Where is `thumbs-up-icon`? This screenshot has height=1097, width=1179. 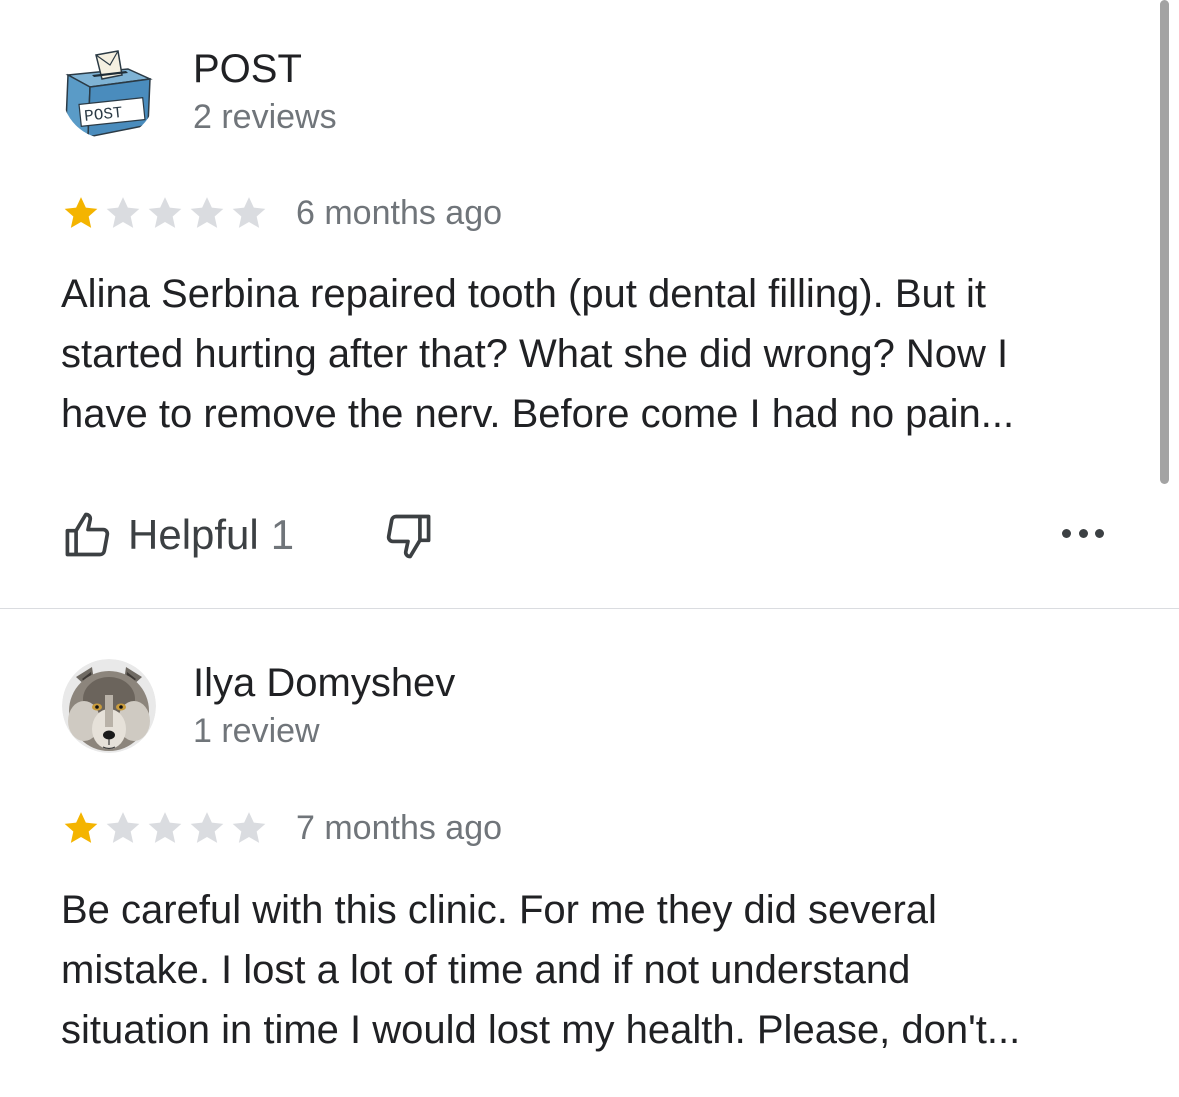 thumbs-up-icon is located at coordinates (88, 535).